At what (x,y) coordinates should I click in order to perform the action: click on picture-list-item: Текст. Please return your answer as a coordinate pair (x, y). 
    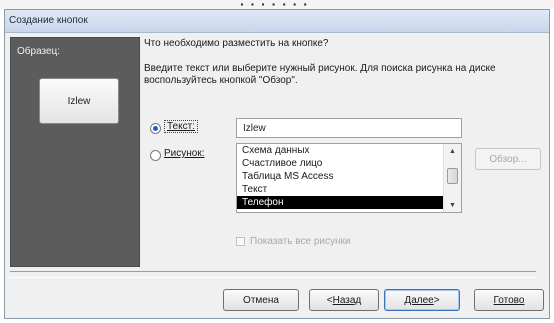
    Looking at the image, I should click on (340, 189).